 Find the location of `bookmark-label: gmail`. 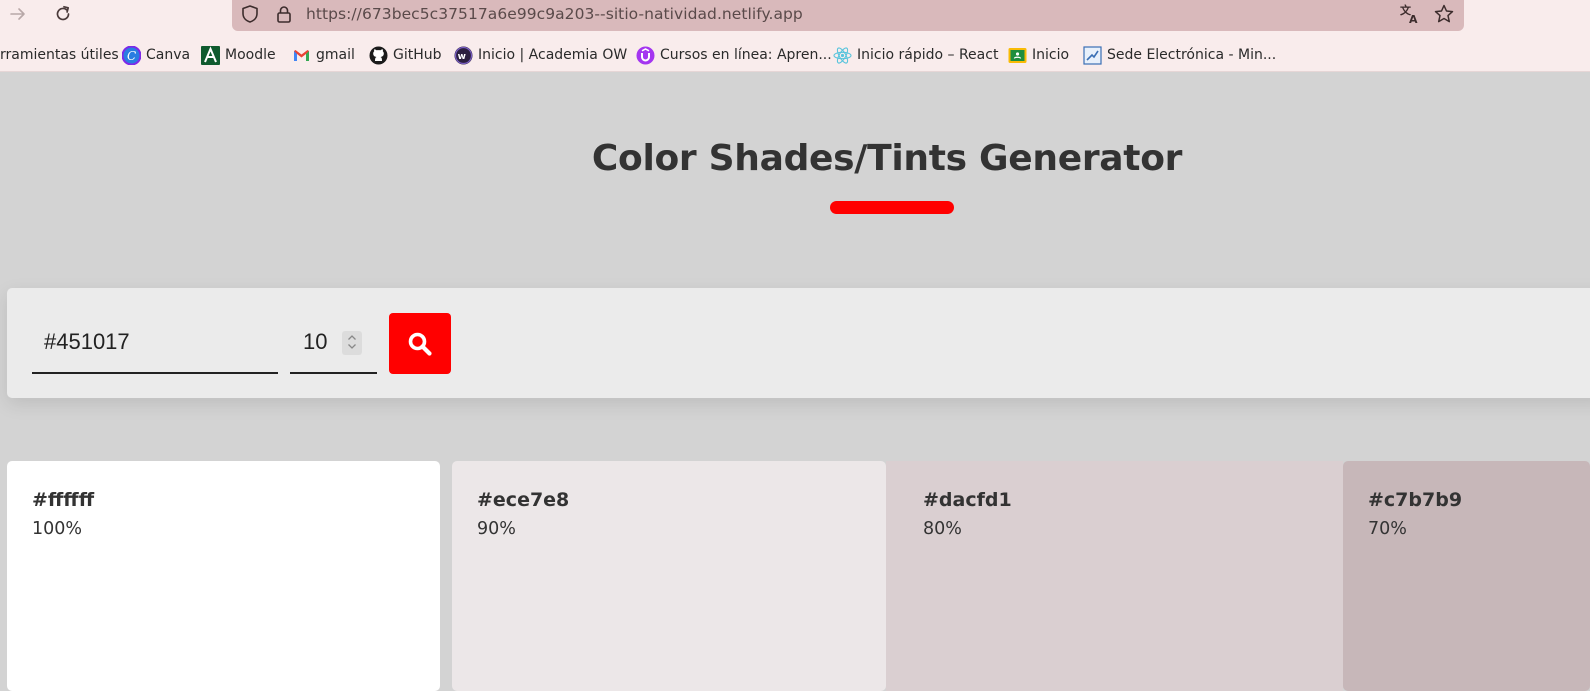

bookmark-label: gmail is located at coordinates (335, 55).